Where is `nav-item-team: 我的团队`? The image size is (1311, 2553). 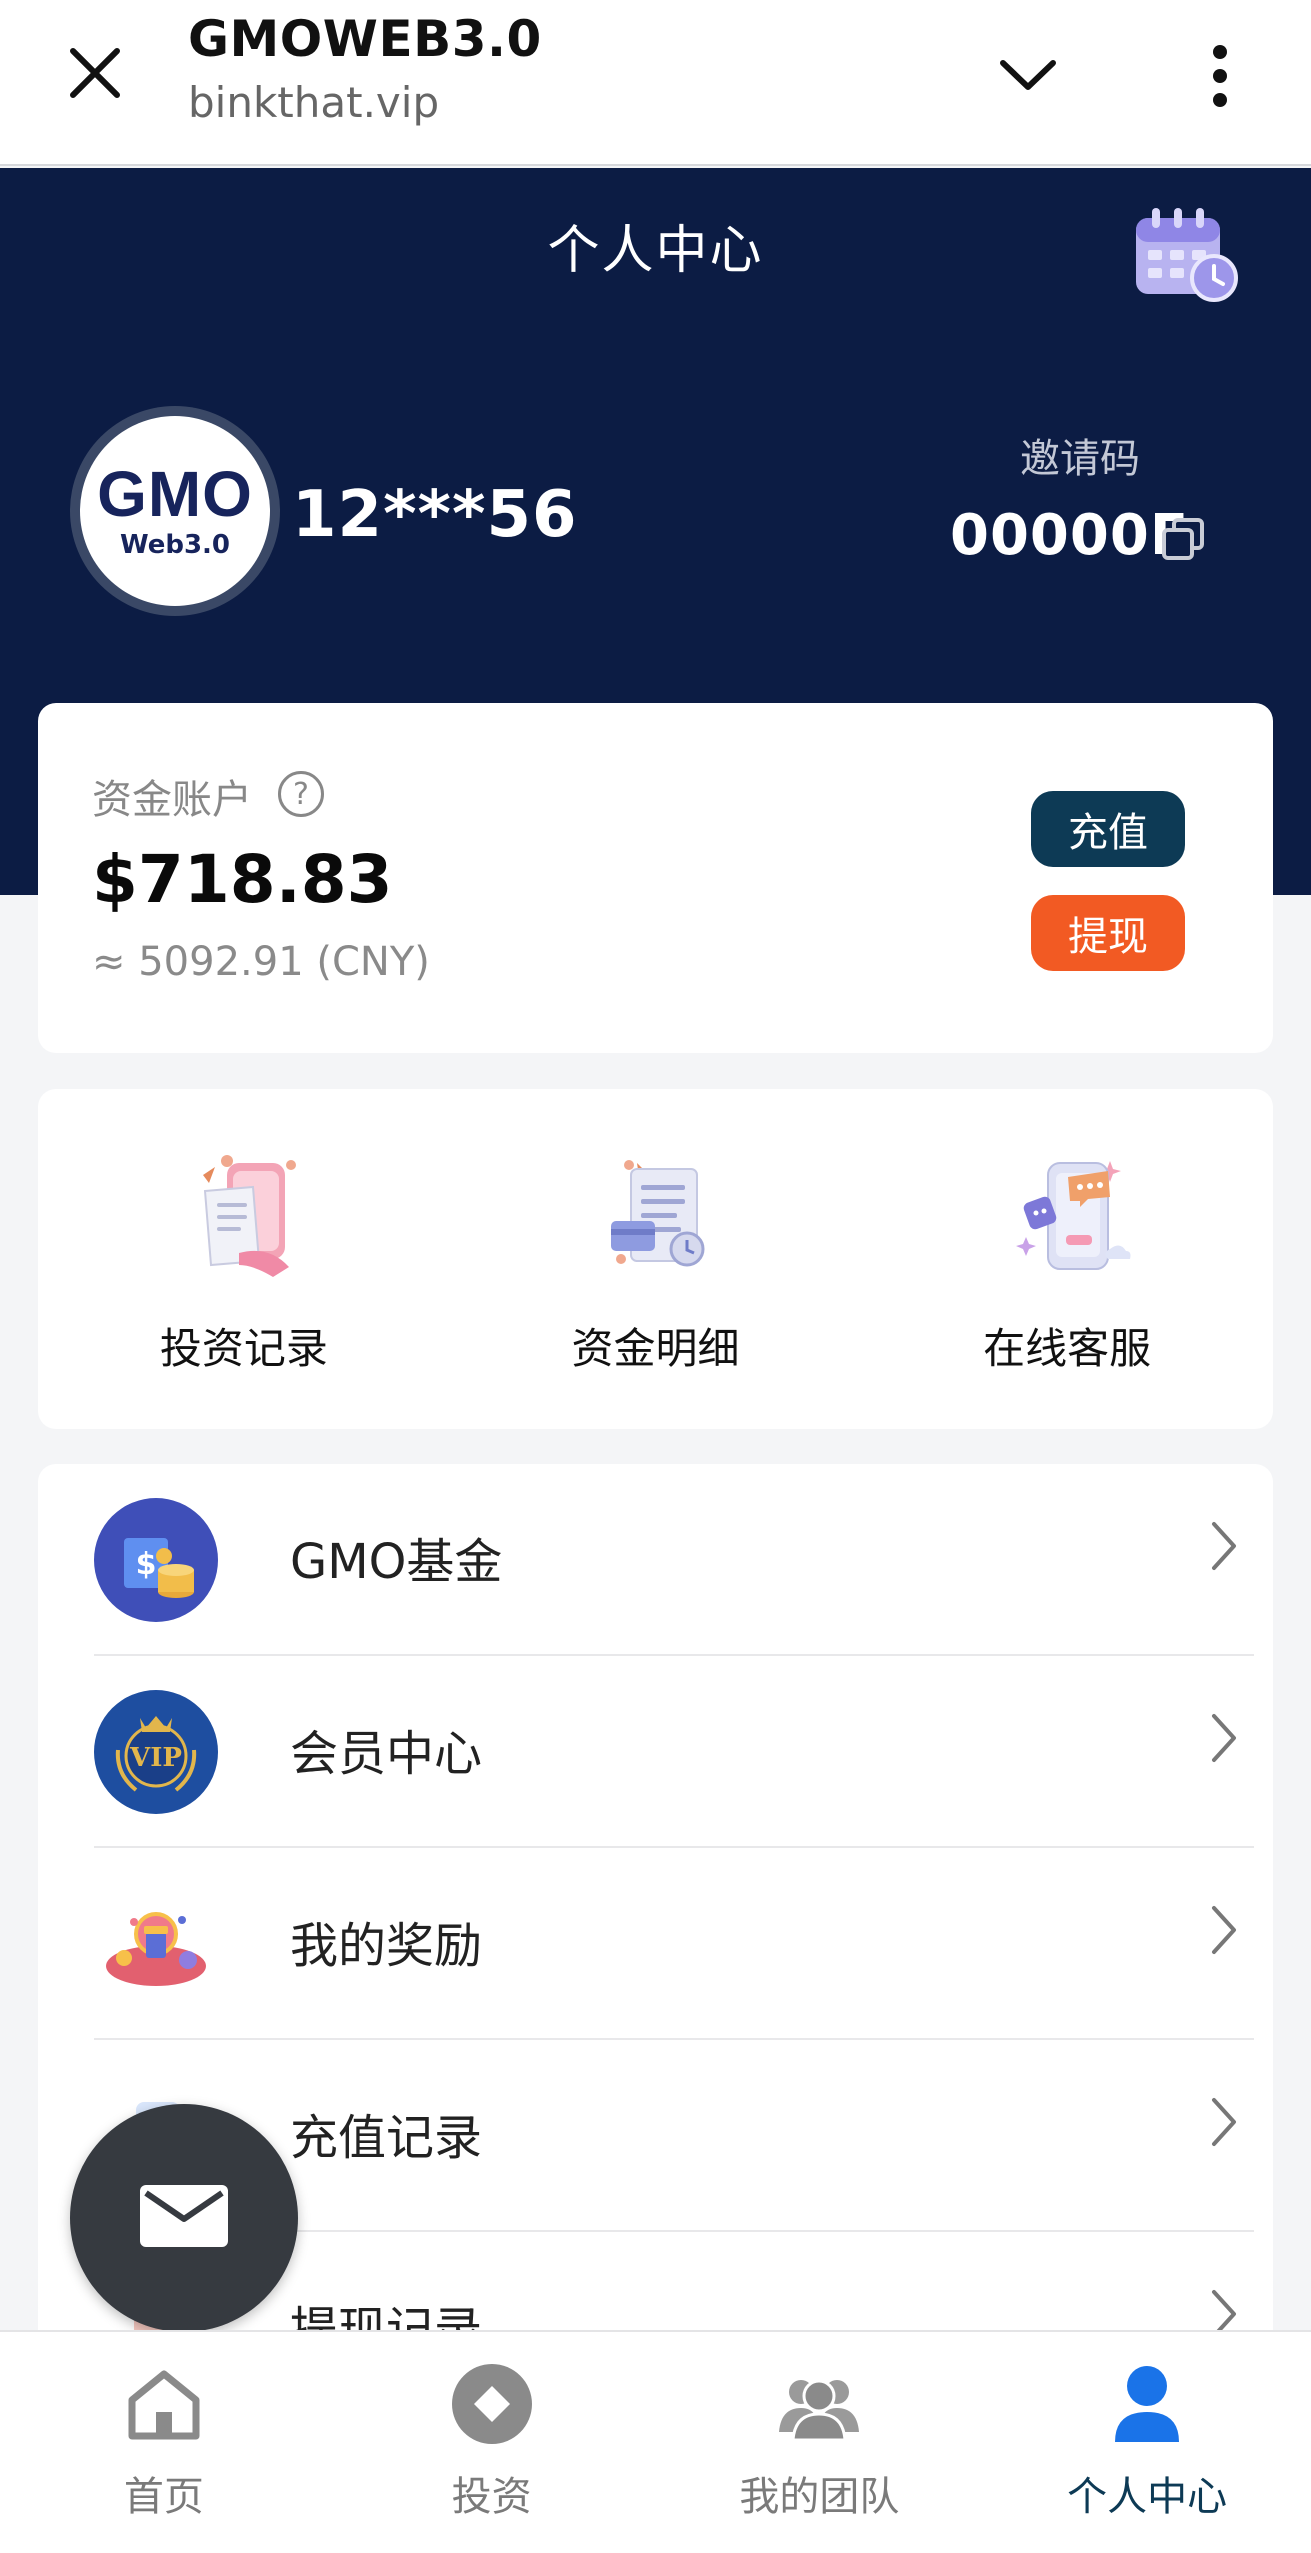 nav-item-team: 我的团队 is located at coordinates (820, 2442).